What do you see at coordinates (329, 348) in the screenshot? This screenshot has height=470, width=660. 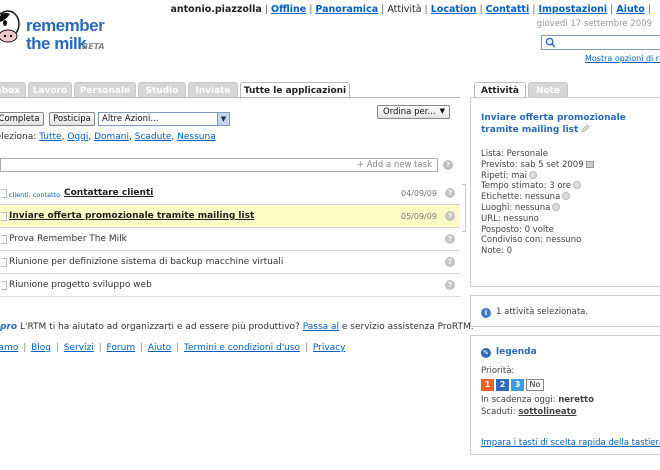 I see `footer-privacy-link: Privacy` at bounding box center [329, 348].